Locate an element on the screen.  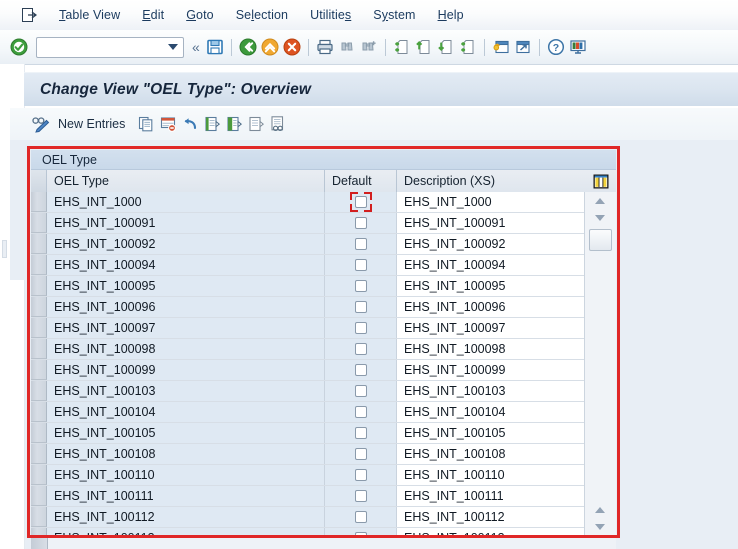
table-row: EHS_INT_100091 EHS_INT_100091 is located at coordinates (323, 223).